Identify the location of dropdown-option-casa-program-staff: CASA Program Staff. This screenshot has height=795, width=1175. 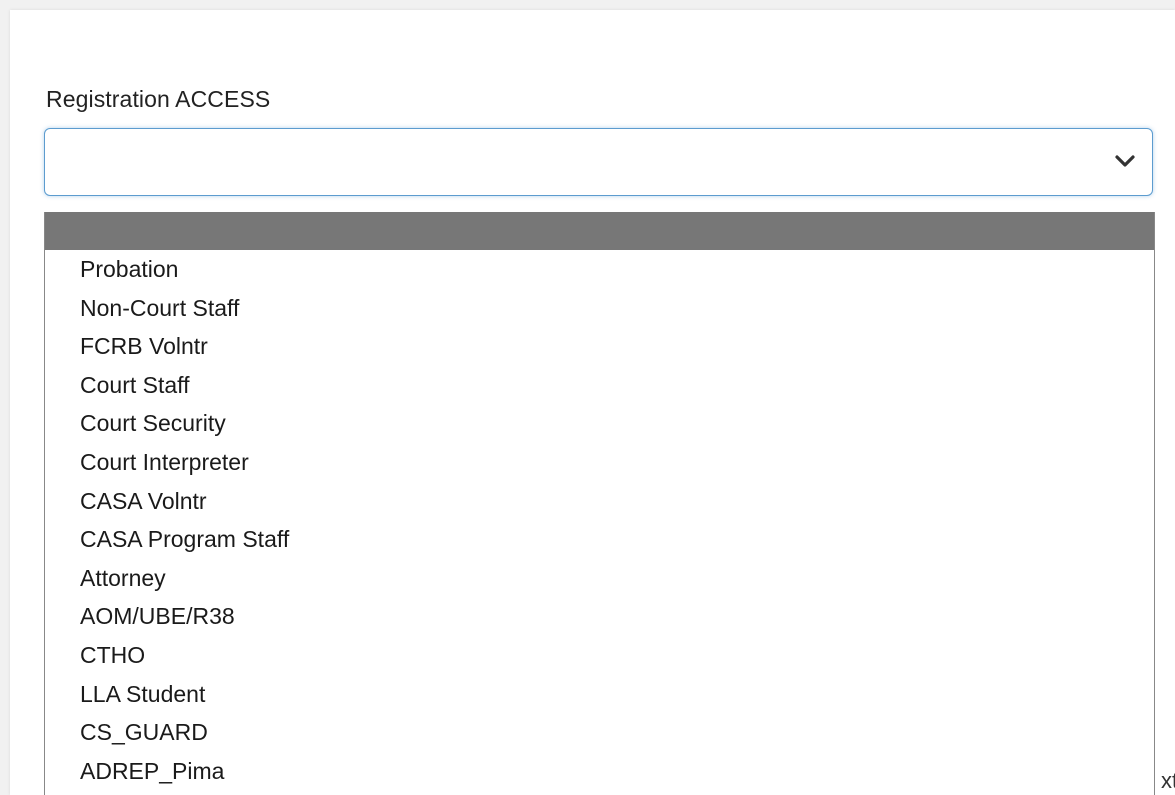
(599, 539).